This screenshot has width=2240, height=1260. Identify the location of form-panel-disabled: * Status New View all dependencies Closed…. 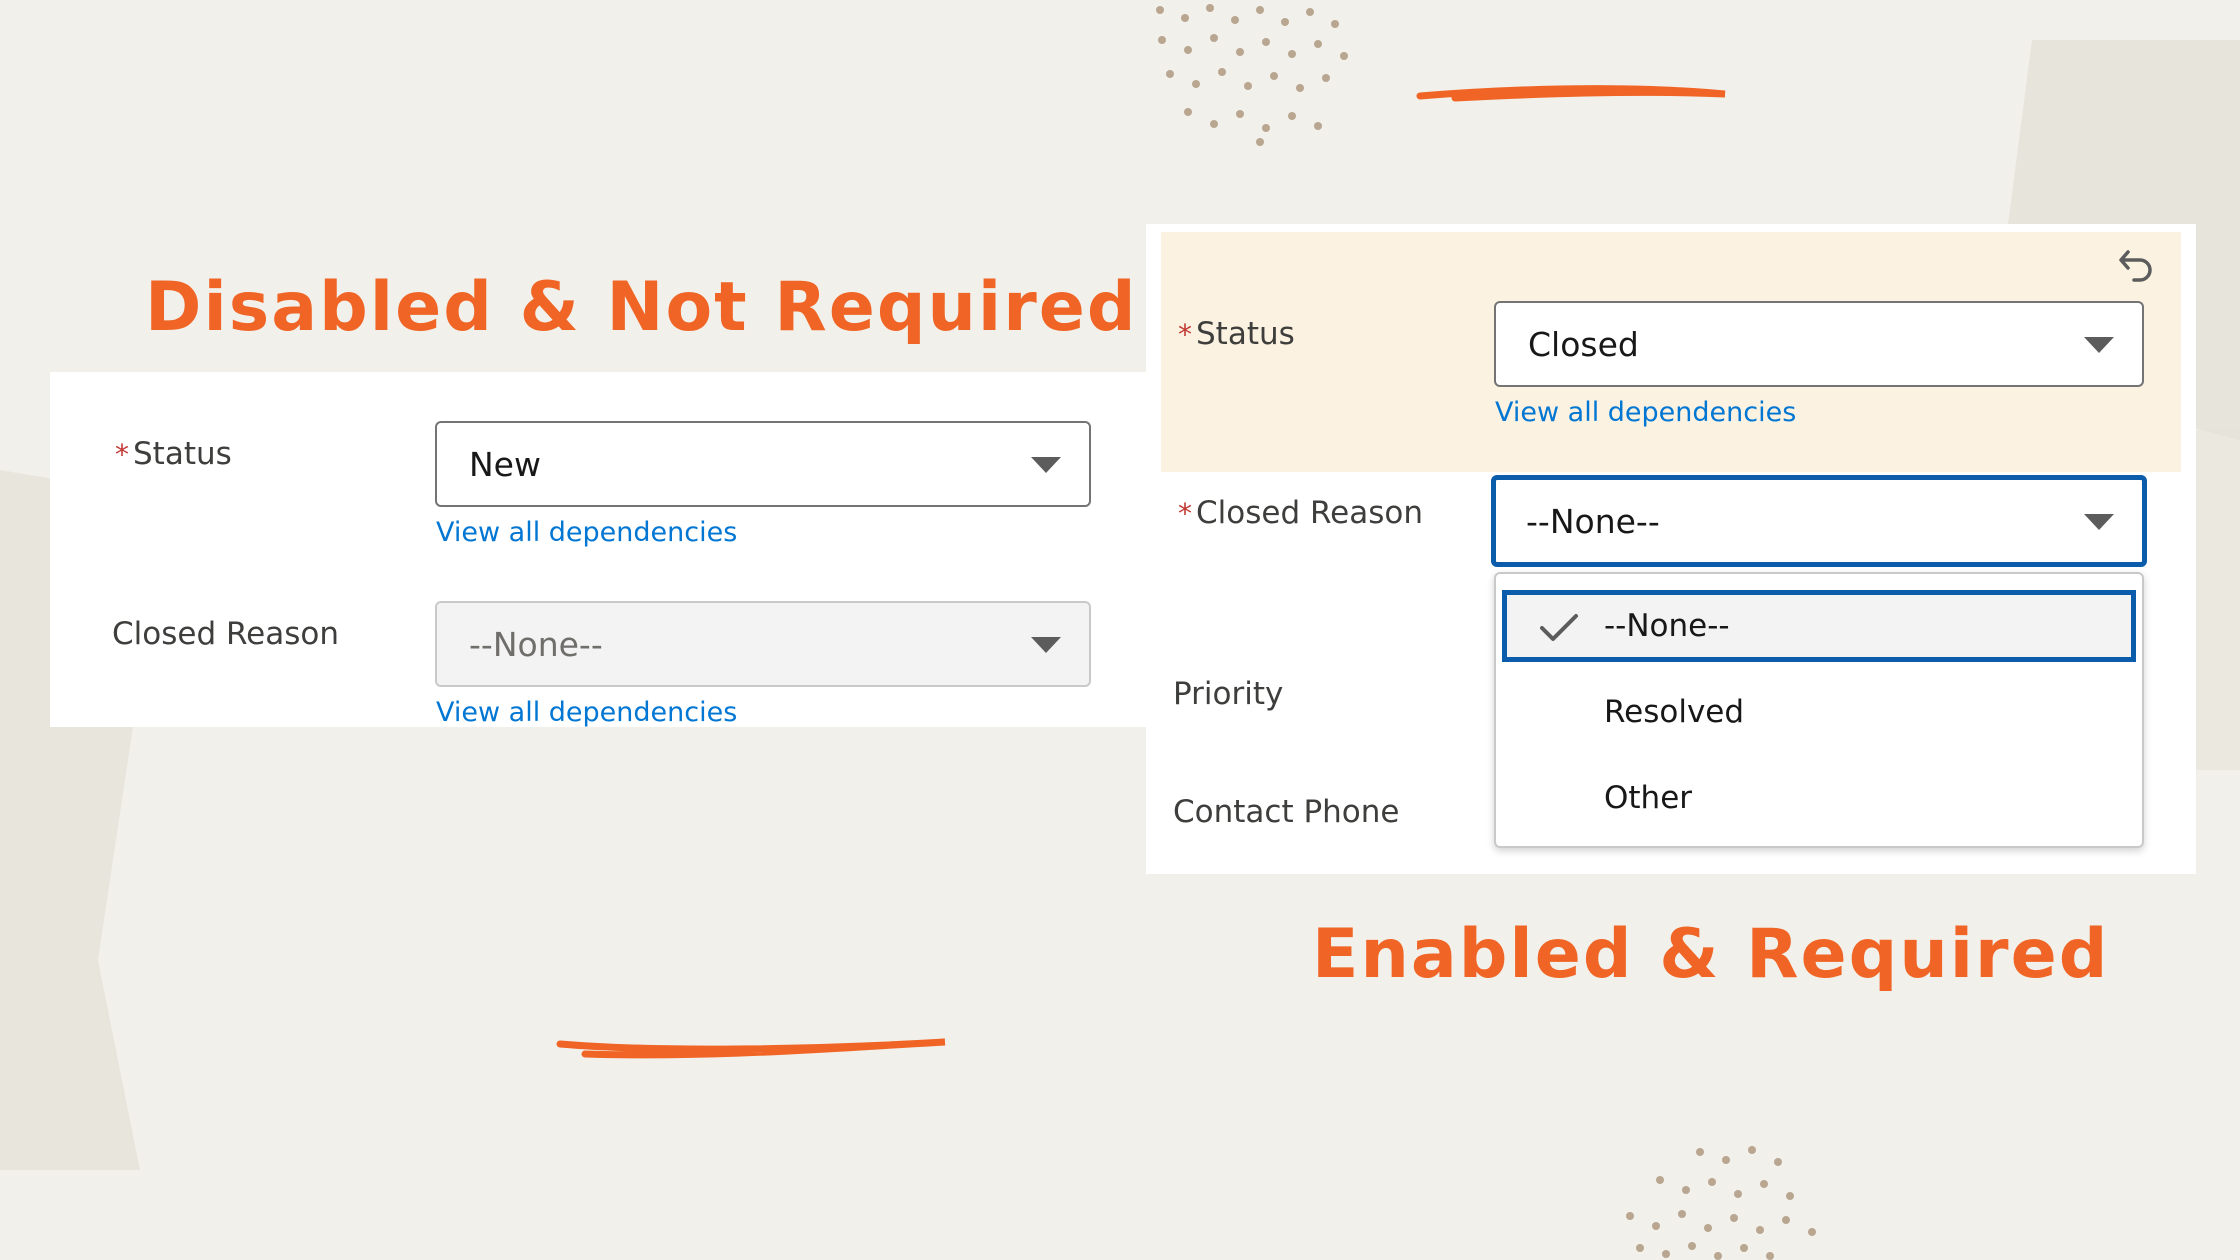
(598, 550).